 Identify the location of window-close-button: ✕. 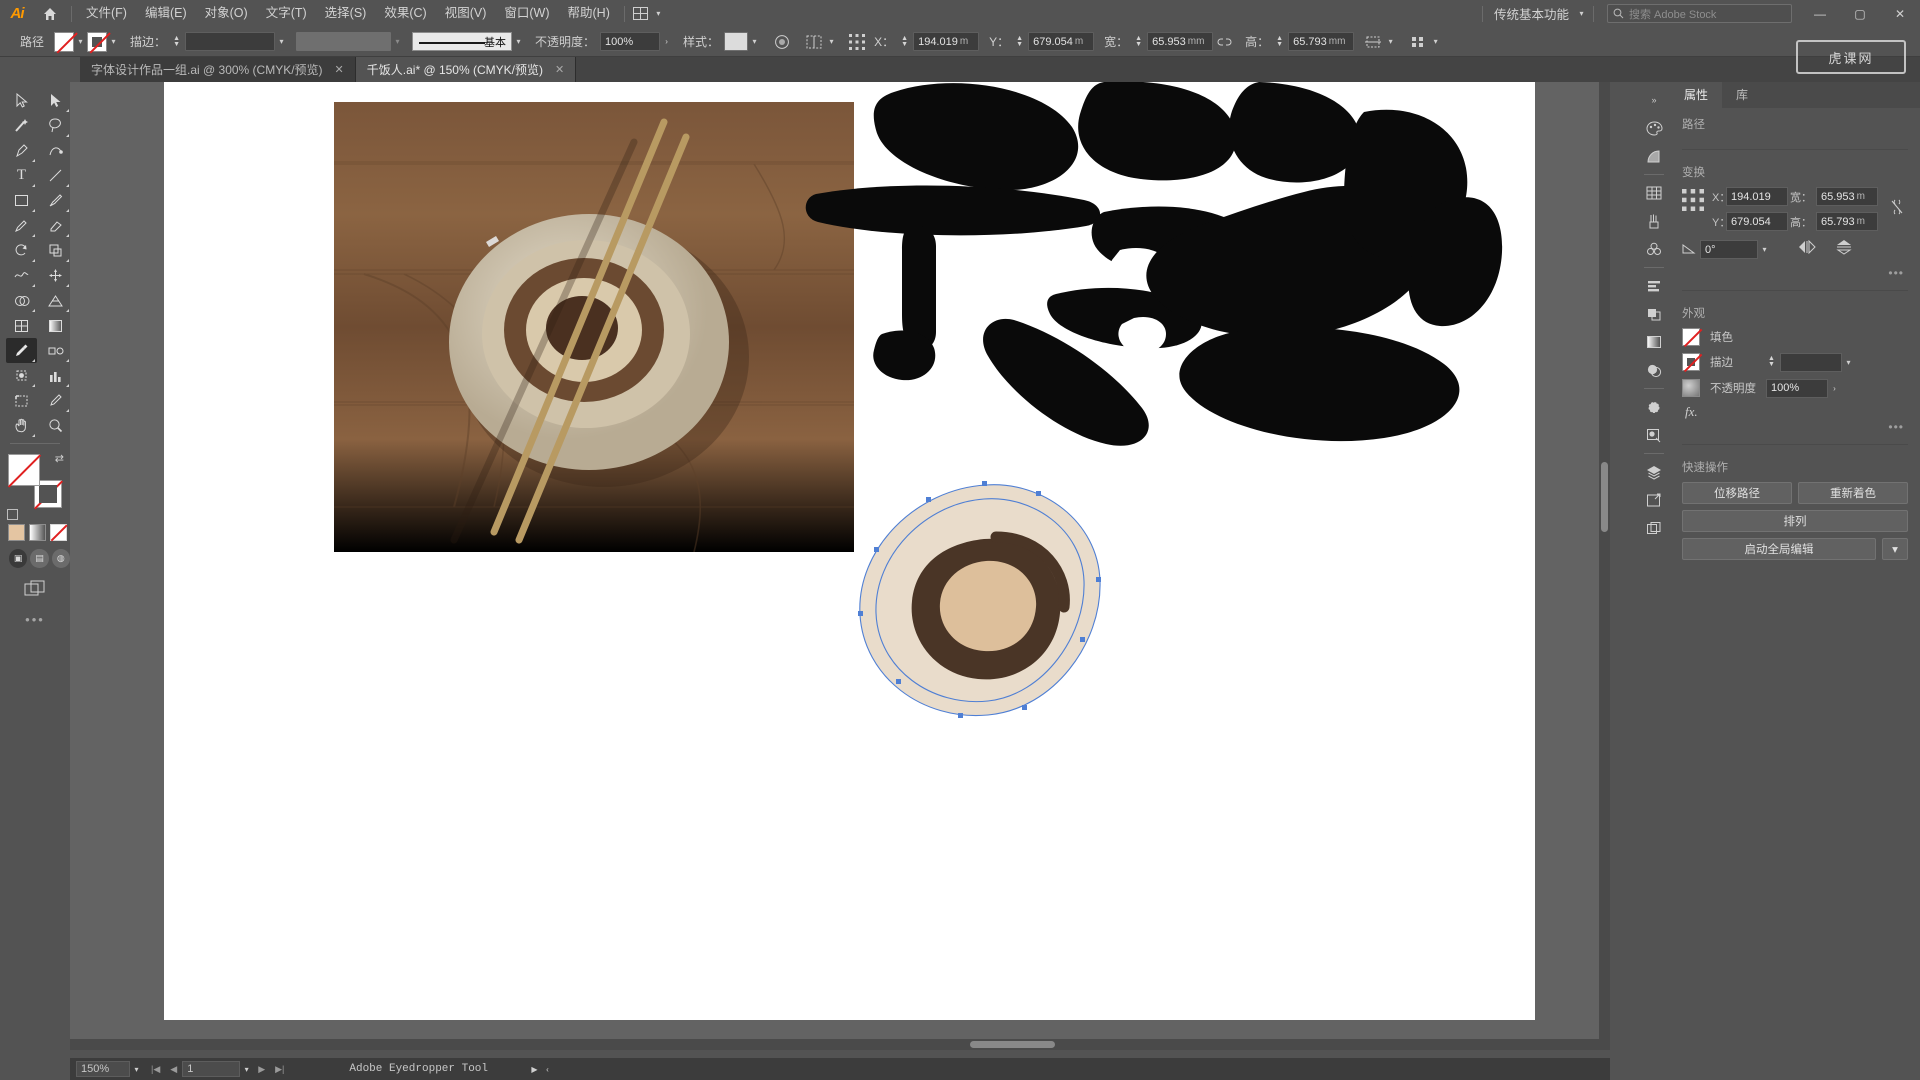
(1900, 13).